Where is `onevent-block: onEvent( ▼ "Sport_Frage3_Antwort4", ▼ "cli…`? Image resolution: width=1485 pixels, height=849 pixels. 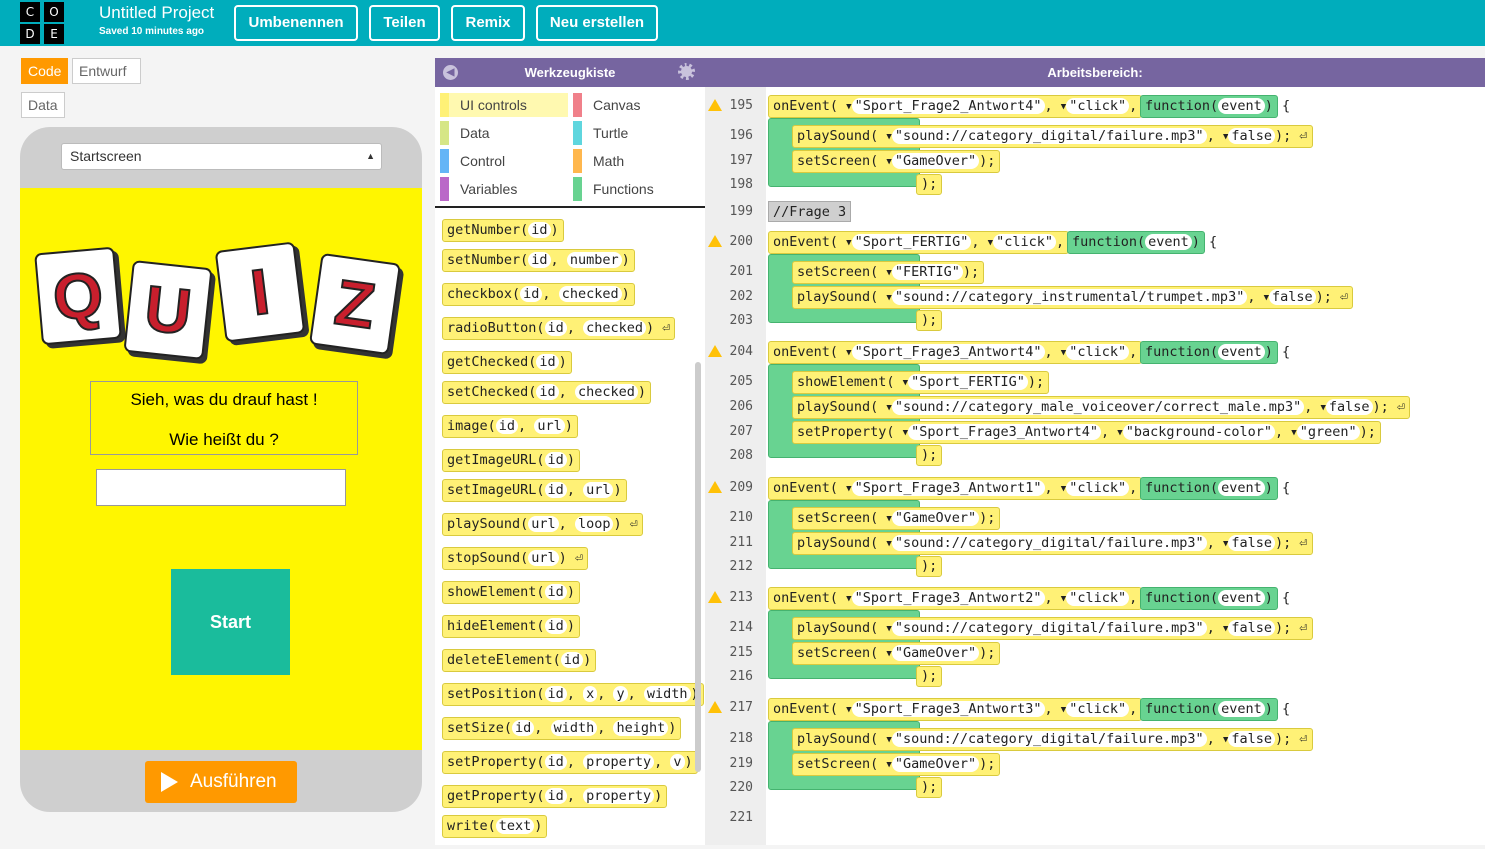
onevent-block: onEvent( ▼ "Sport_Frage3_Antwort4", ▼ "cli… is located at coordinates (955, 352).